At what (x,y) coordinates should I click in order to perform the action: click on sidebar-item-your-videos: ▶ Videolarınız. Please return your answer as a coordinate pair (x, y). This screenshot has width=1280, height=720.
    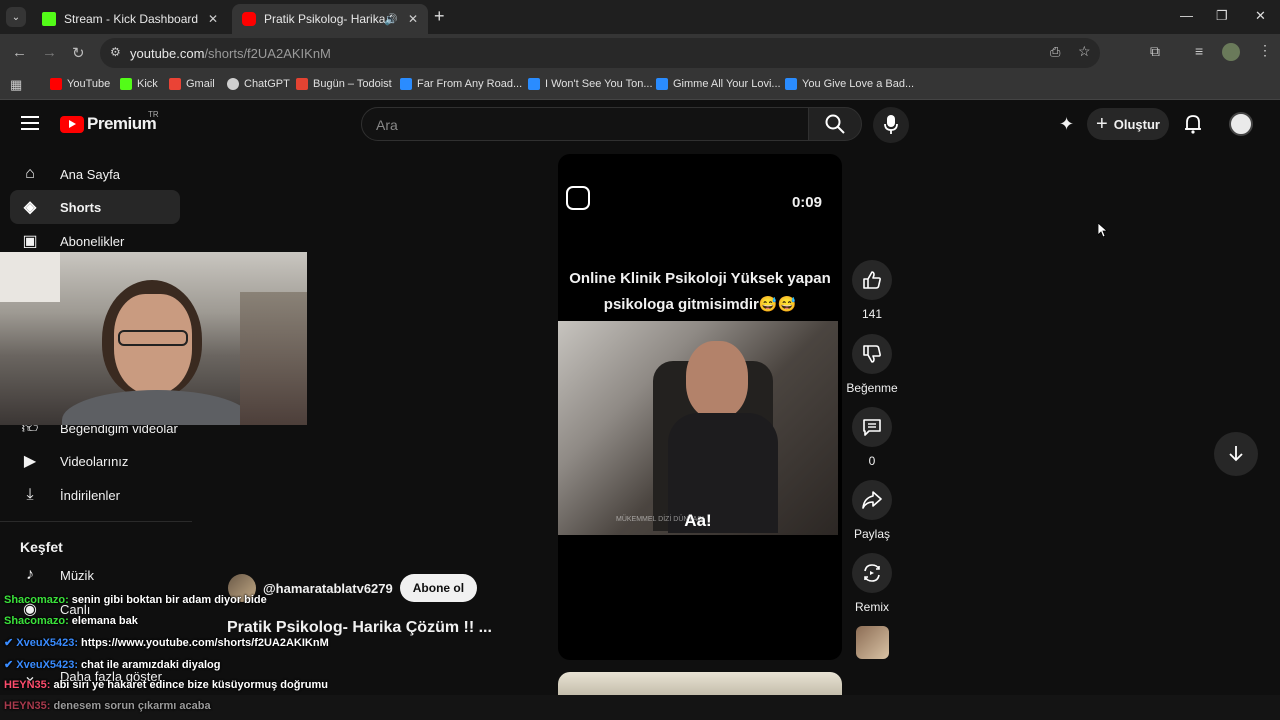
    Looking at the image, I should click on (95, 461).